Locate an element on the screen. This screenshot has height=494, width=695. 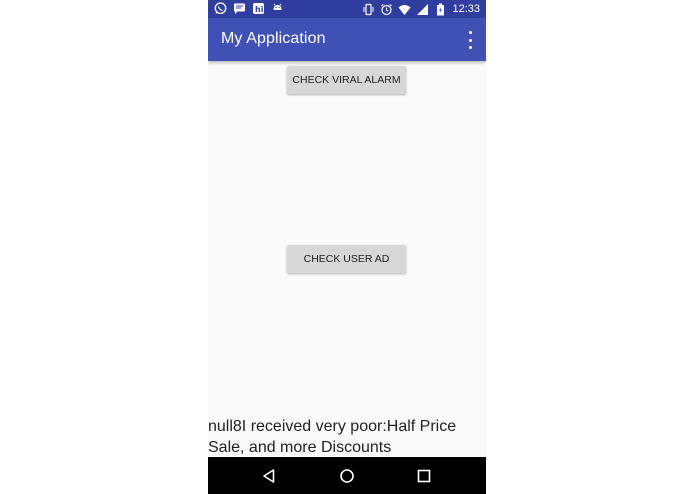
navigation-bar is located at coordinates (347, 475).